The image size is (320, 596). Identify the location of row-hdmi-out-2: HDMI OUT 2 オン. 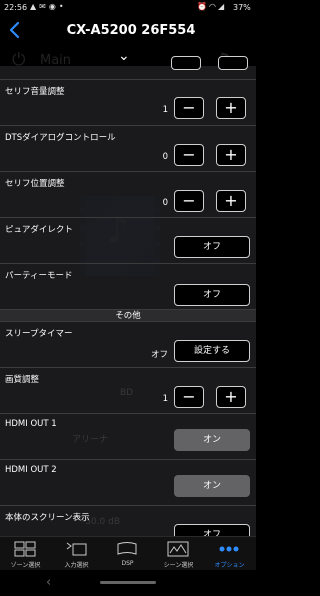
(128, 483).